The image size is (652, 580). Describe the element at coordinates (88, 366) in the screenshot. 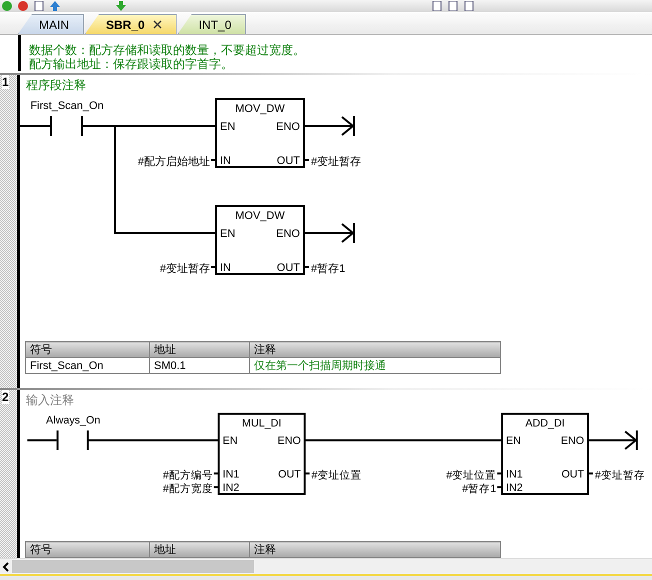

I see `table-cell: First_Scan_On` at that location.